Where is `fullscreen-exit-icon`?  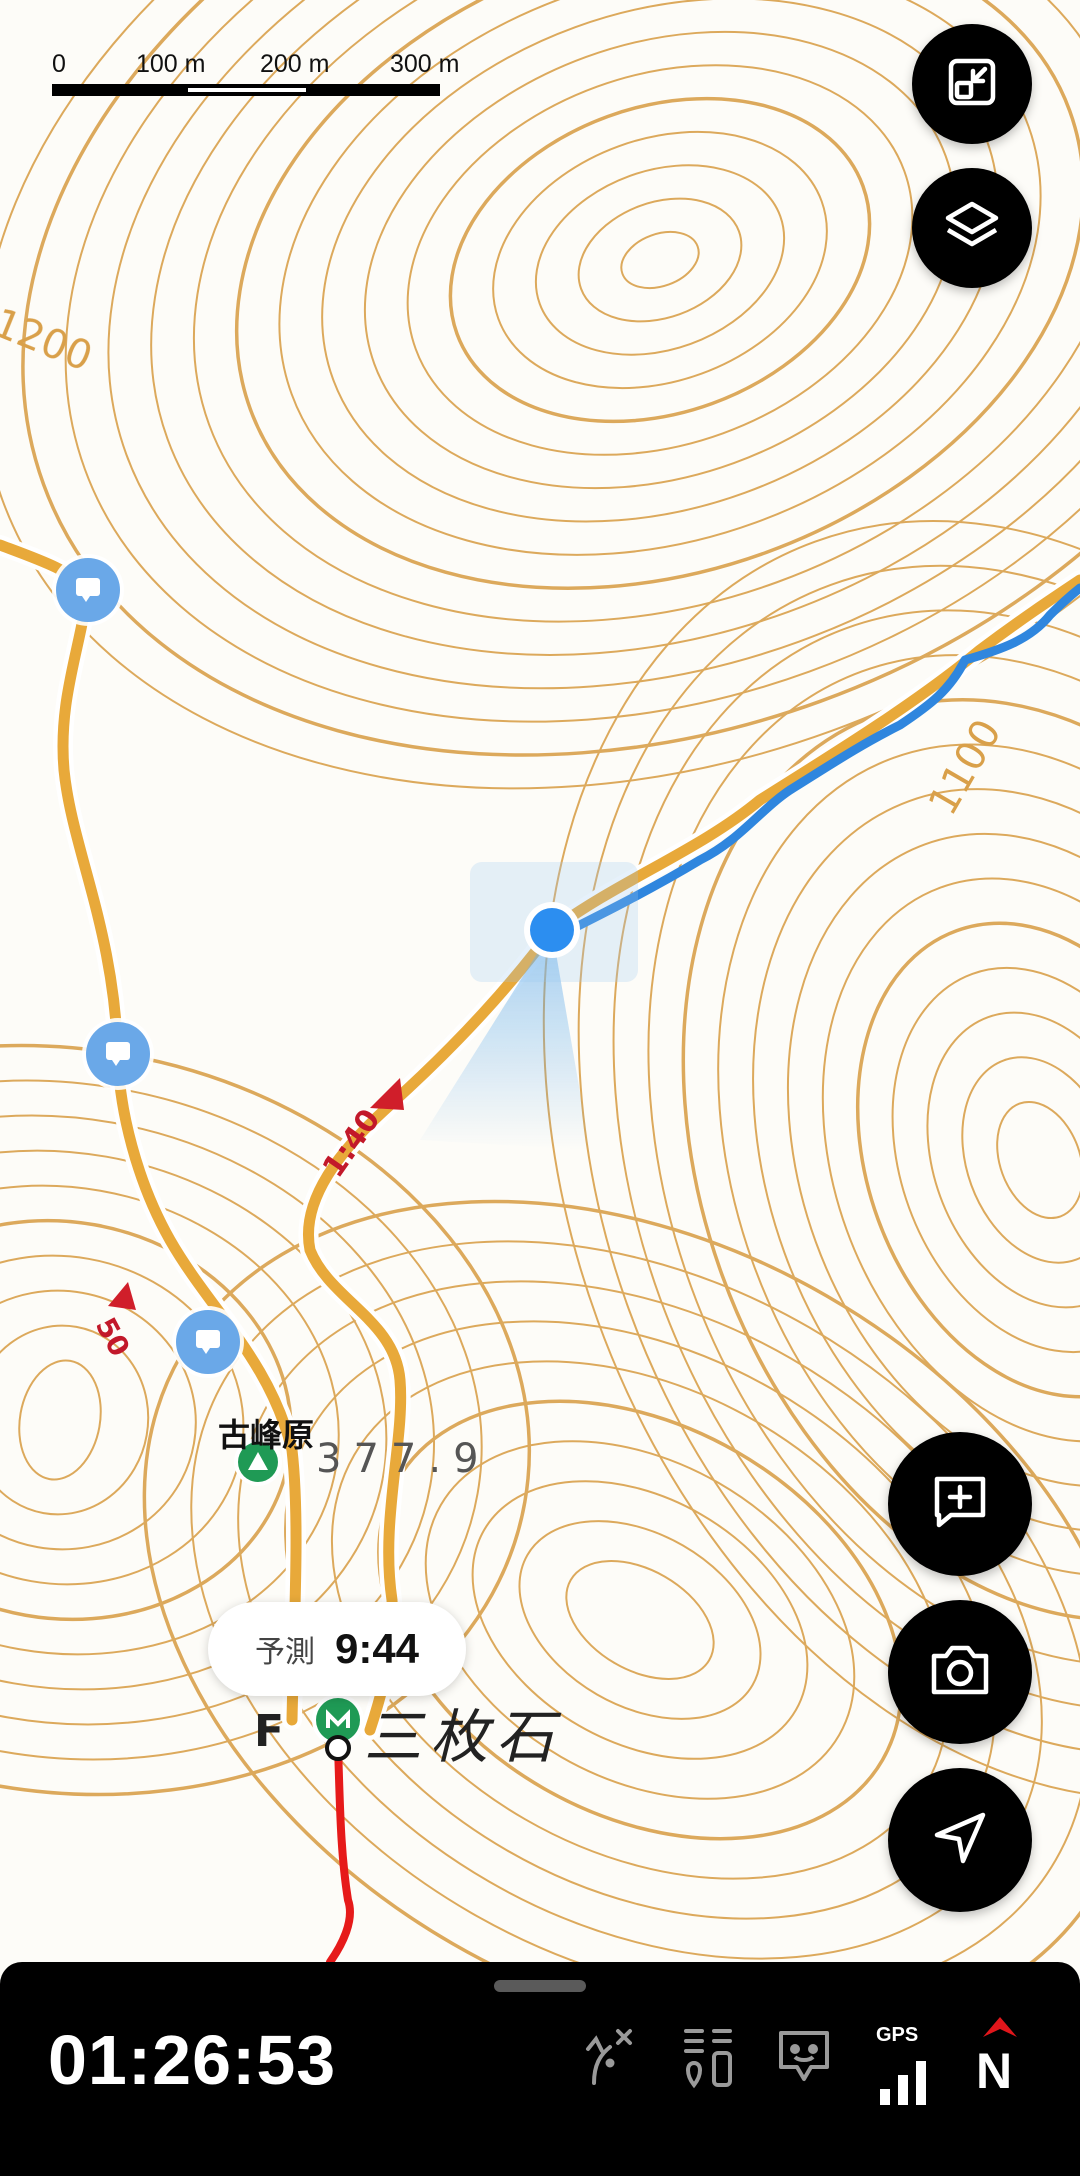 fullscreen-exit-icon is located at coordinates (972, 84).